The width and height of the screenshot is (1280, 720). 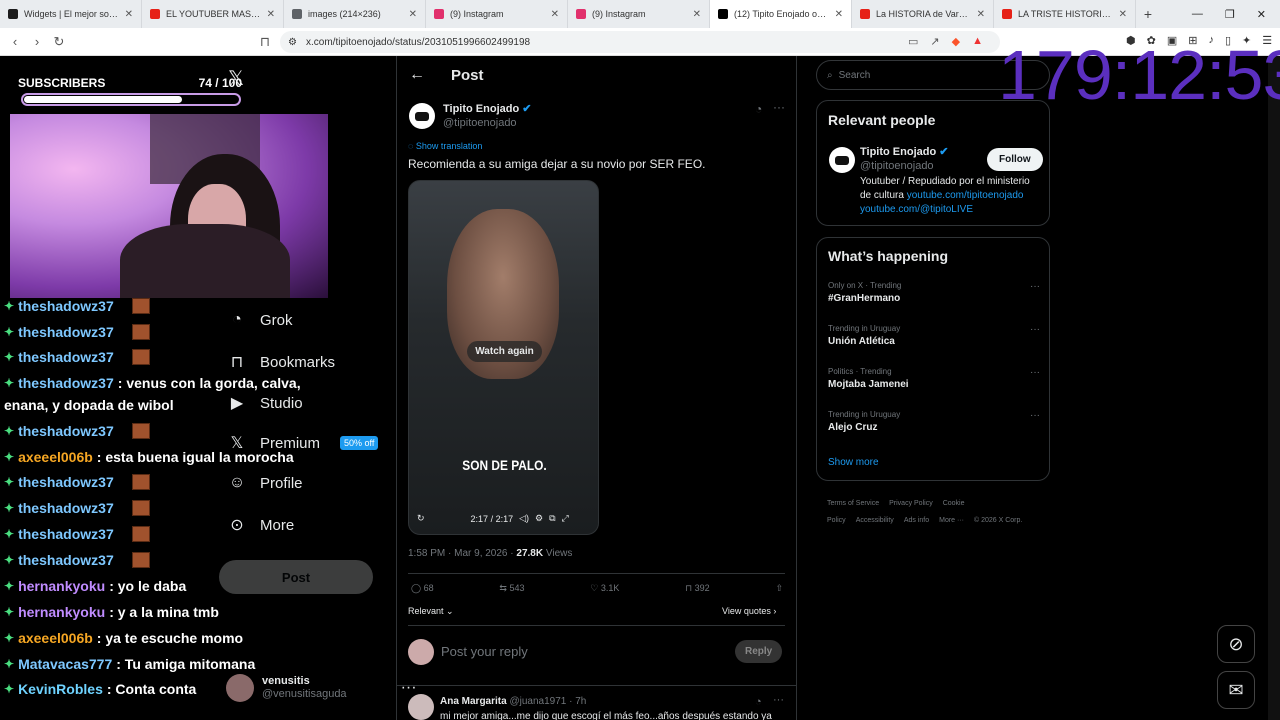 I want to click on bio-link: youtube.com/@tipitoLIVE, so click(x=916, y=209).